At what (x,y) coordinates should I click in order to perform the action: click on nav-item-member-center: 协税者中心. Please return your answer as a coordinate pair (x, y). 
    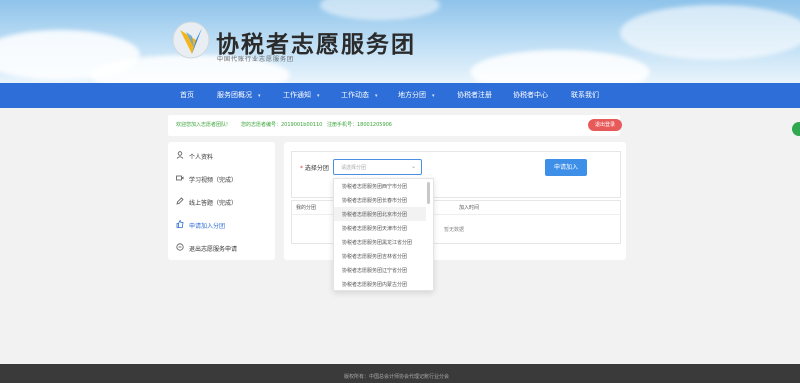
    Looking at the image, I should click on (530, 95).